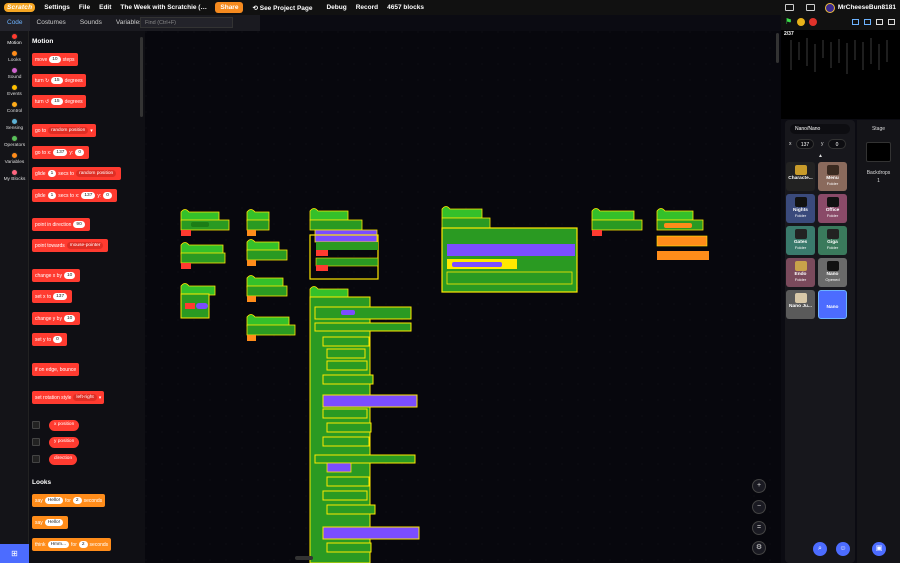  Describe the element at coordinates (61, 224) in the screenshot. I see `point-direction-block: point in direction 90` at that location.